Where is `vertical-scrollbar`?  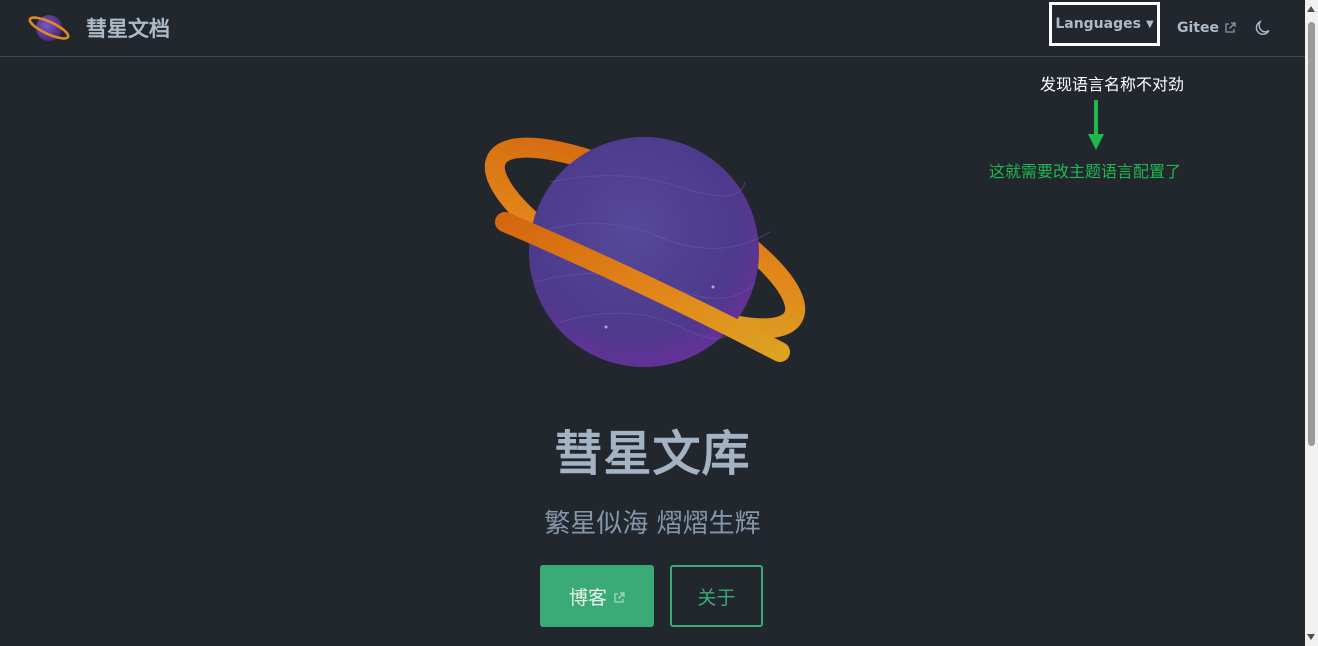 vertical-scrollbar is located at coordinates (1311, 323).